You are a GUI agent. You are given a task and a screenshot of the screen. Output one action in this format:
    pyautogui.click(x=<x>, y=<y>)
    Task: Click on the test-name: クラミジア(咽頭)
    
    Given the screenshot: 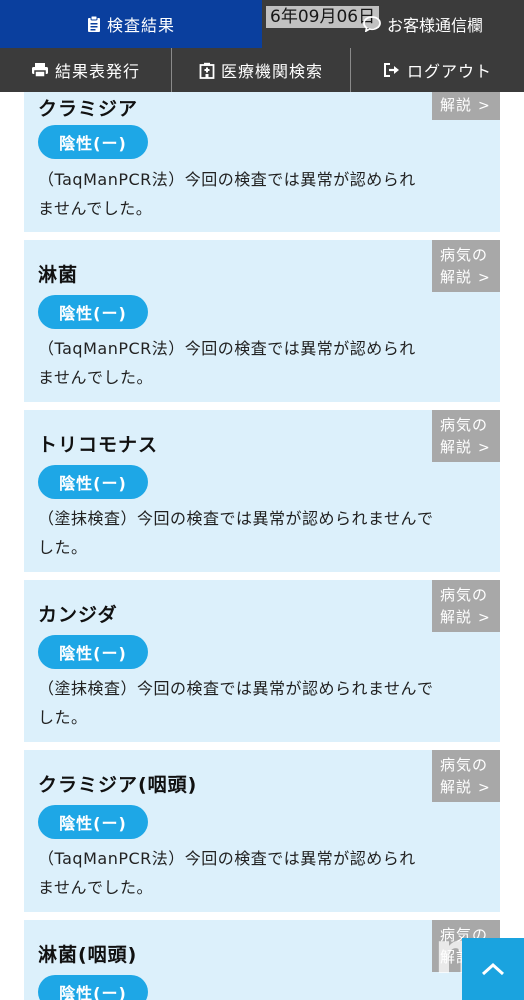 What is the action you would take?
    pyautogui.click(x=118, y=785)
    